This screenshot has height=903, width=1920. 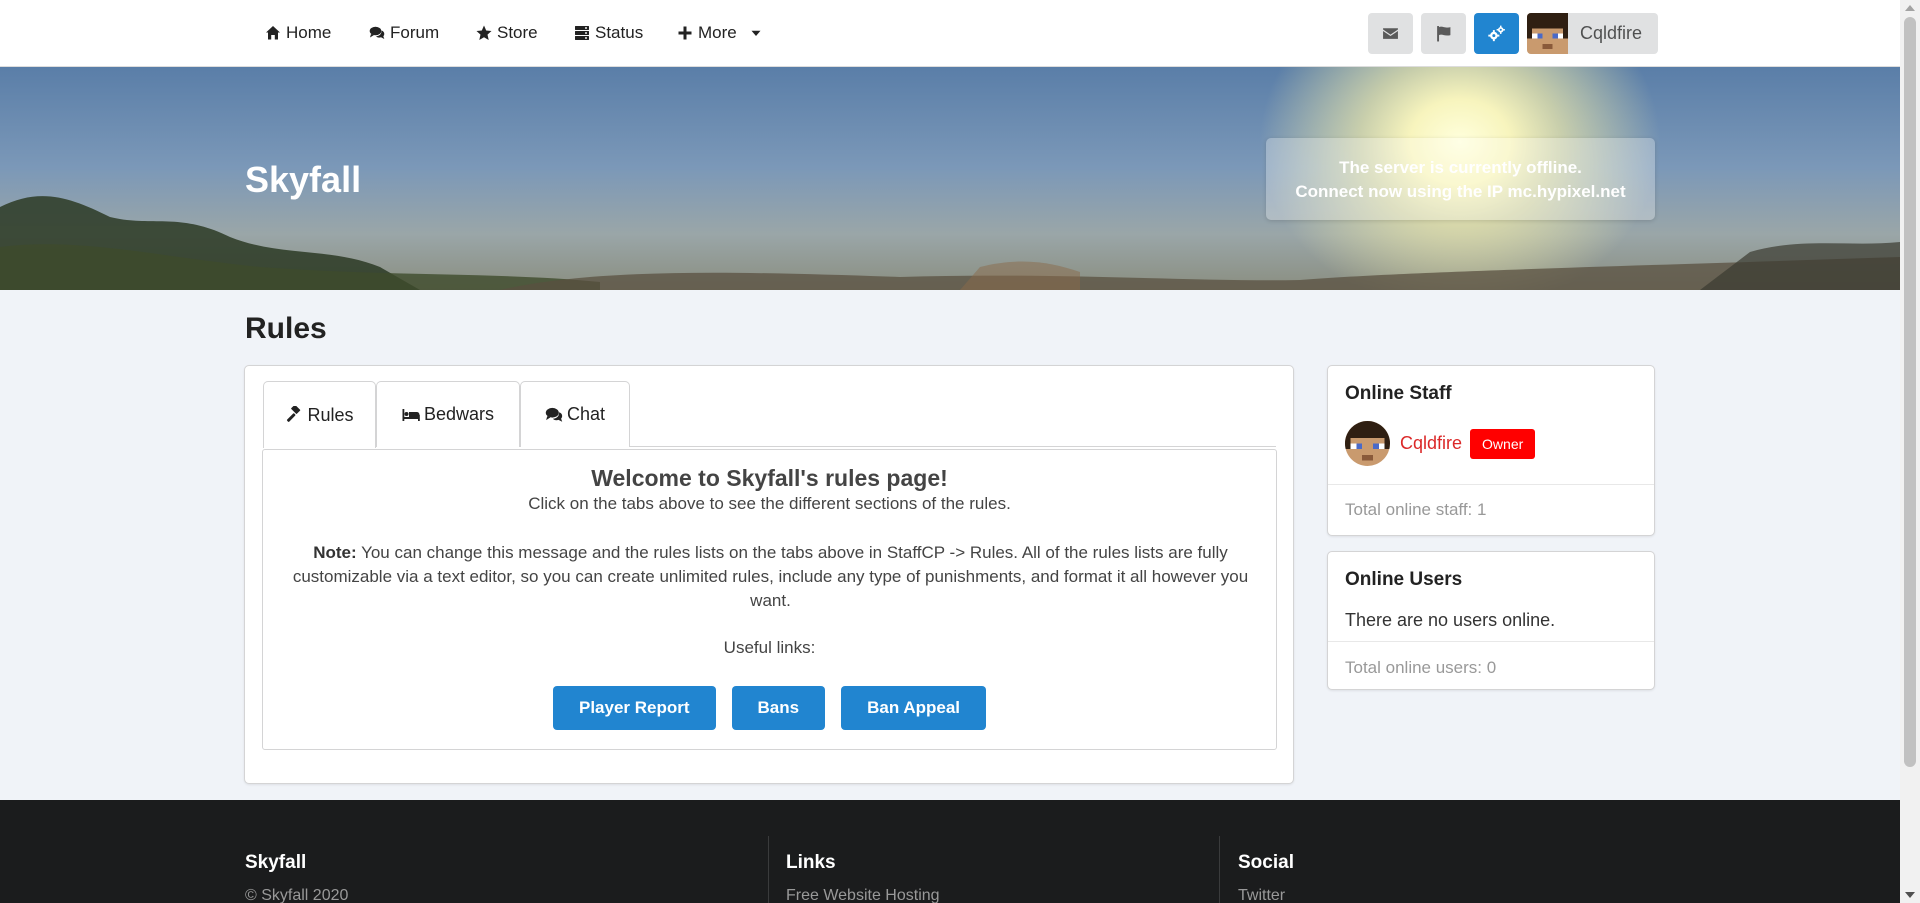 What do you see at coordinates (484, 32) in the screenshot?
I see `star-icon` at bounding box center [484, 32].